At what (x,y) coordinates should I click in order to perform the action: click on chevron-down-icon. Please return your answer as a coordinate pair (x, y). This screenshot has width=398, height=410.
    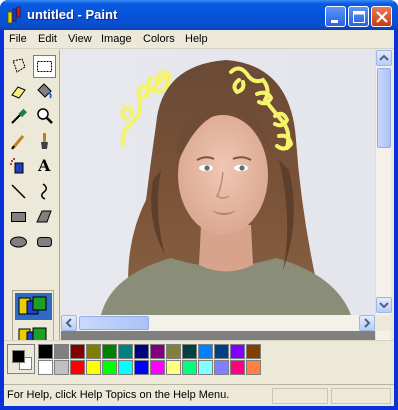
    Looking at the image, I should click on (384, 305).